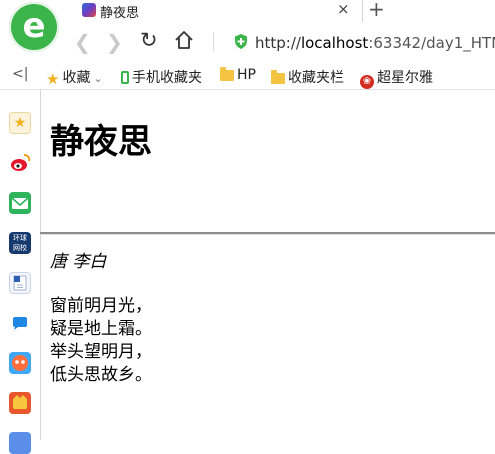 Image resolution: width=495 pixels, height=454 pixels. Describe the element at coordinates (316, 78) in the screenshot. I see `bookmark-label: 收藏夹栏` at that location.